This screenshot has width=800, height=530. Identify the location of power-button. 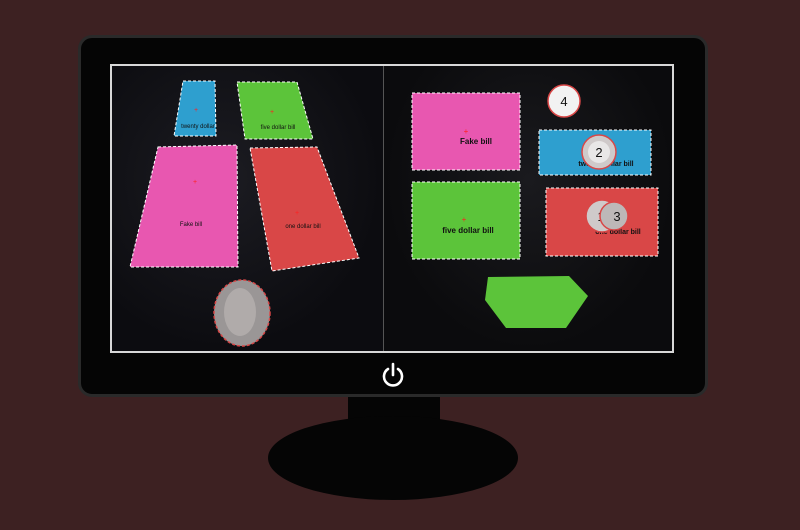
(393, 375).